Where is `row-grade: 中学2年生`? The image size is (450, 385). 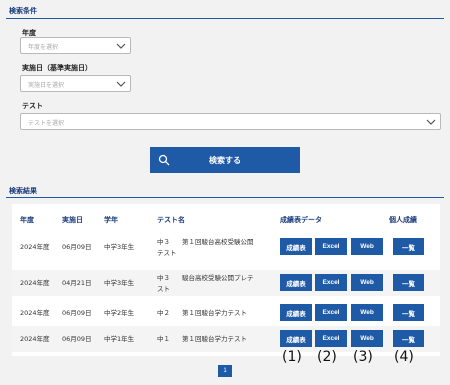 row-grade: 中学2年生 is located at coordinates (119, 313).